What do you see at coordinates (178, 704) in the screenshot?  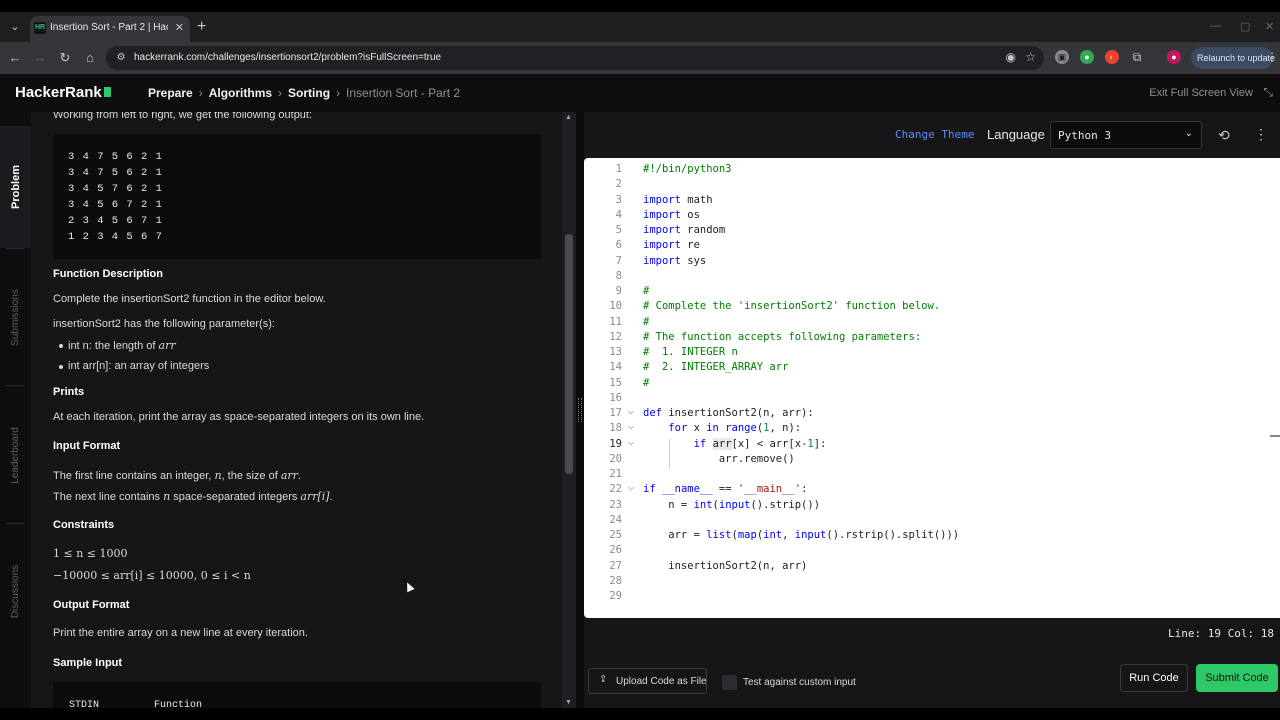 I see `sample-function-label: Function` at bounding box center [178, 704].